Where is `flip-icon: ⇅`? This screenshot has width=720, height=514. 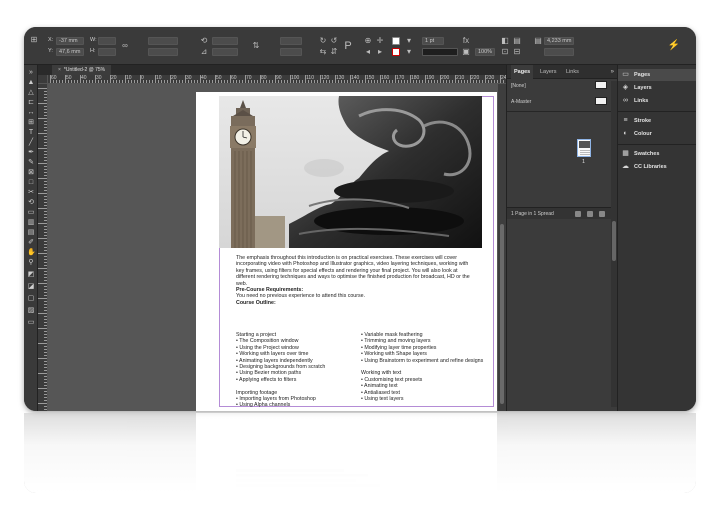
flip-icon: ⇅ is located at coordinates (256, 46).